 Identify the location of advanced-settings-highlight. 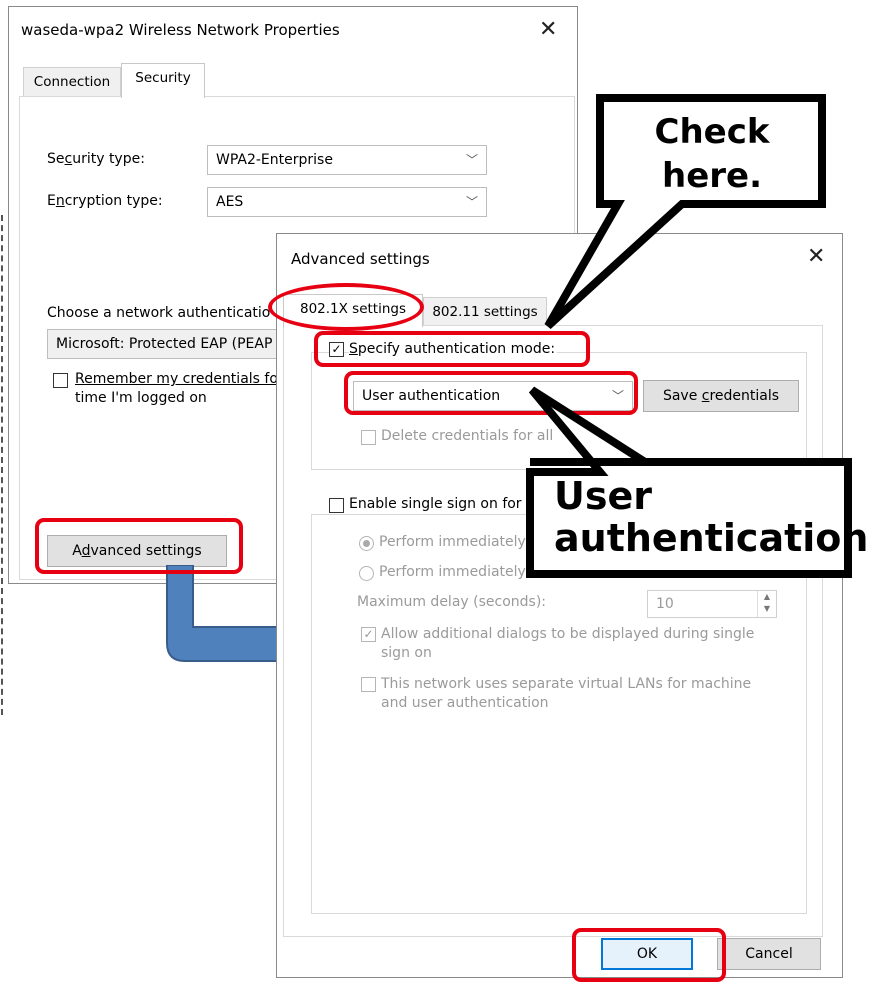
(139, 546).